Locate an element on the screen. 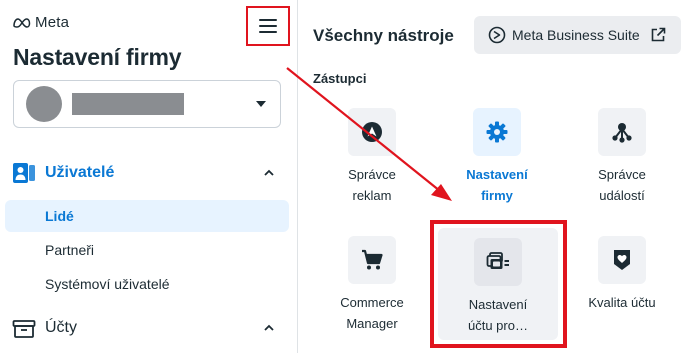 The image size is (697, 353). avatar is located at coordinates (44, 104).